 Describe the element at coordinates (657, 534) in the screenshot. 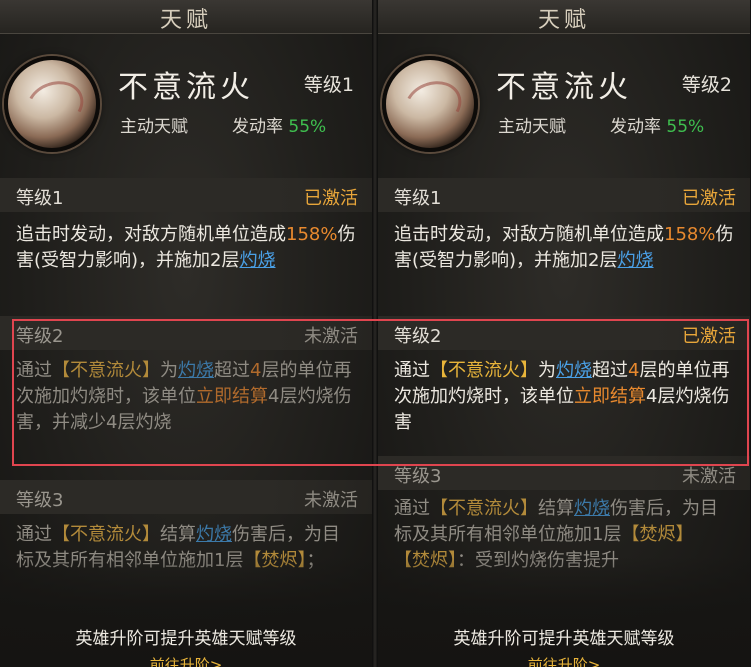

I see `ember-tag: 【焚烬】` at that location.